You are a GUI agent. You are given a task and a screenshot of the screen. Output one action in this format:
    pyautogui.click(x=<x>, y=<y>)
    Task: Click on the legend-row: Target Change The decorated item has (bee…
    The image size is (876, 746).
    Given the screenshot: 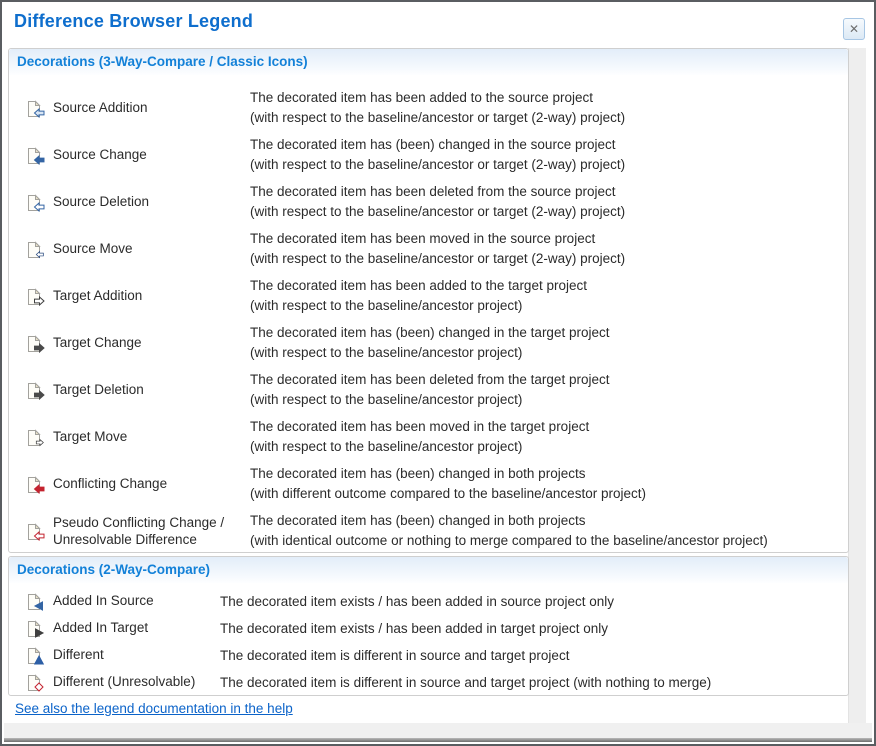 What is the action you would take?
    pyautogui.click(x=428, y=343)
    